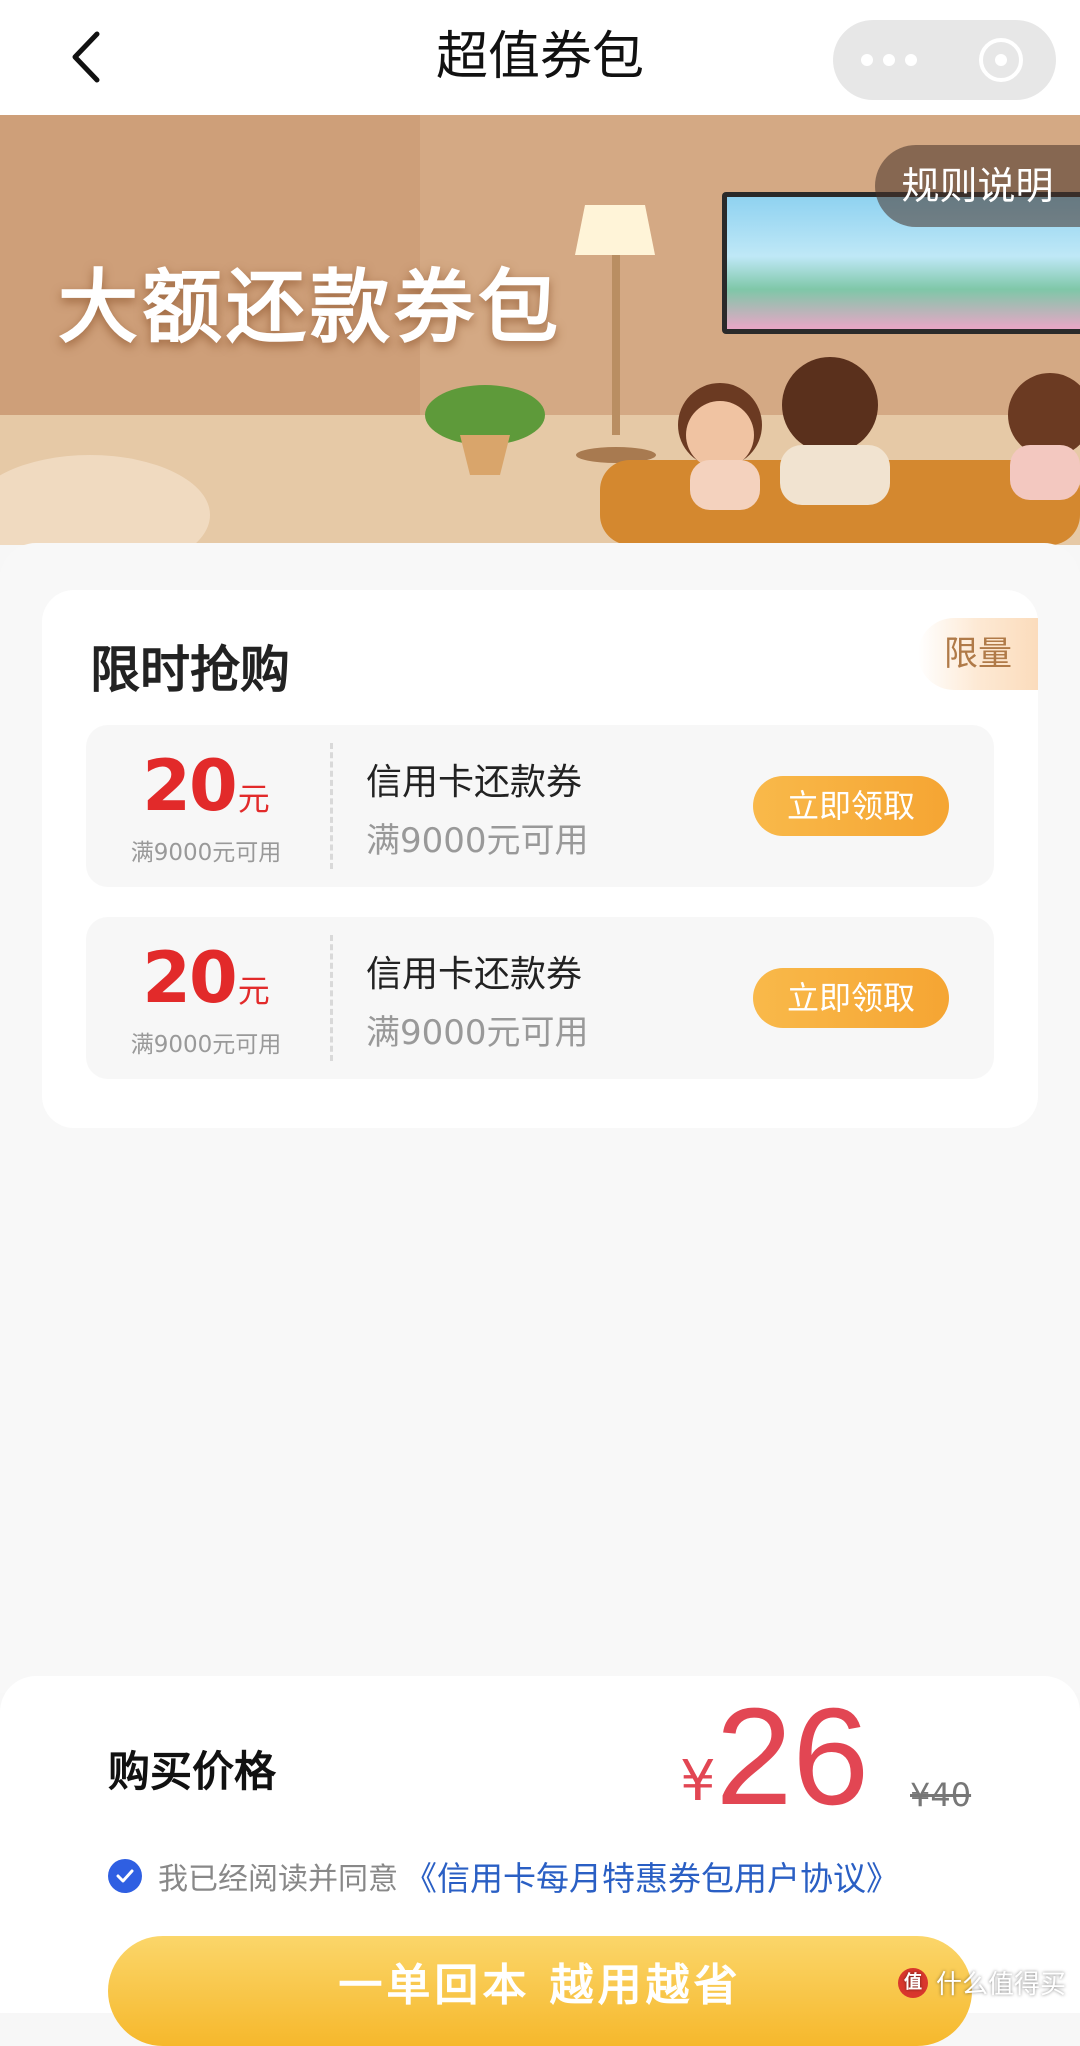 The height and width of the screenshot is (2046, 1080). I want to click on rules-button: 规则说明, so click(977, 186).